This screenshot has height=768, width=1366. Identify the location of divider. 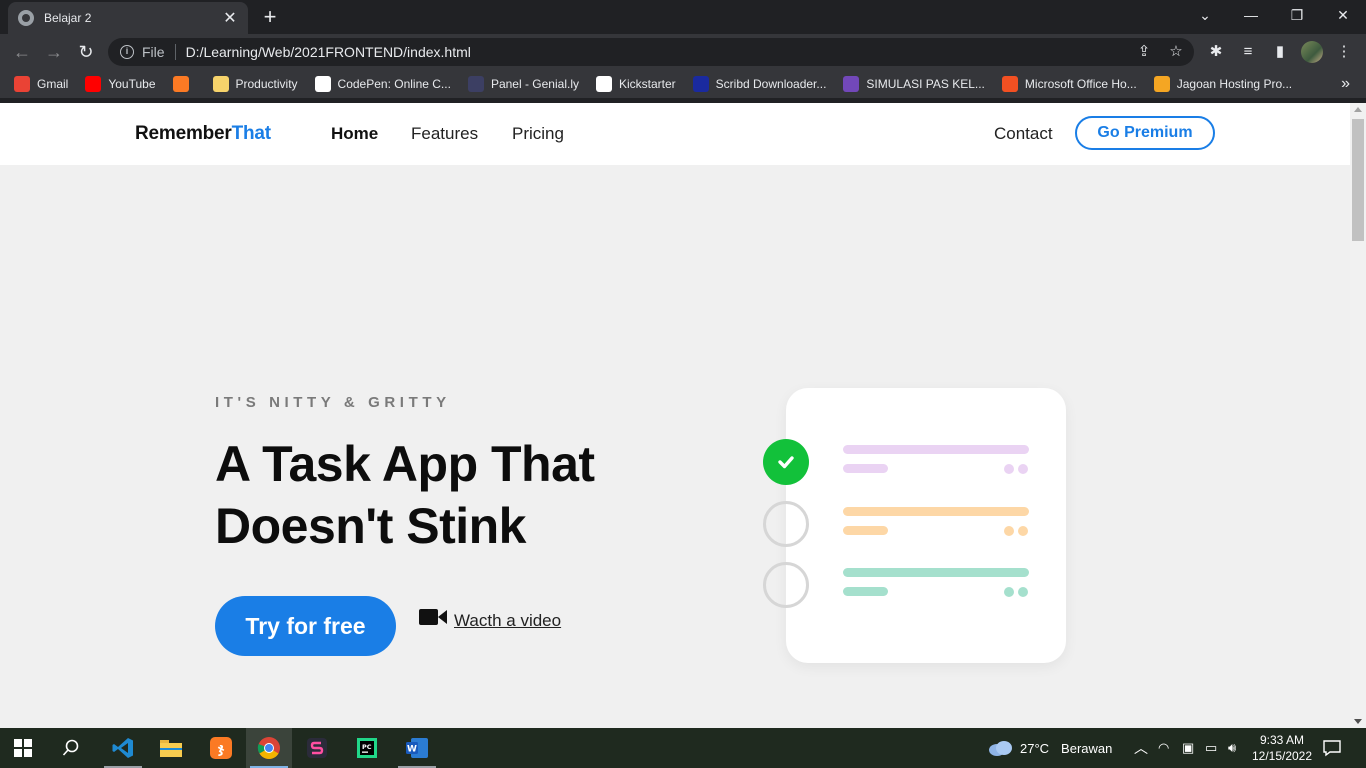
(175, 52).